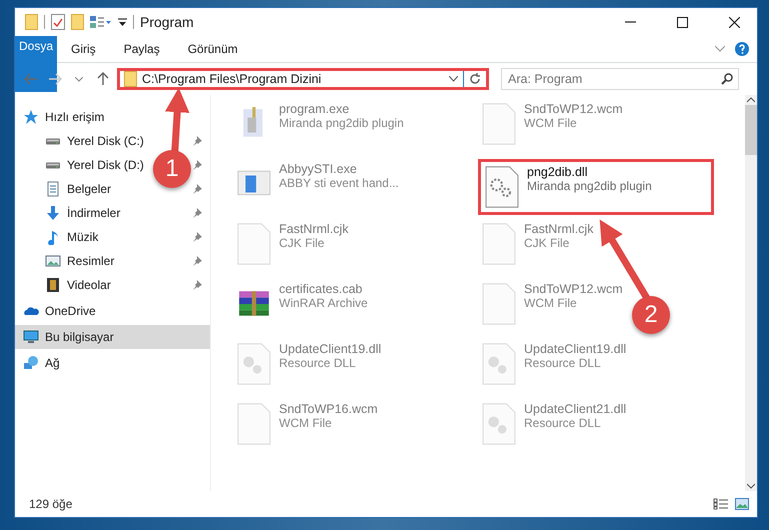 The height and width of the screenshot is (530, 769). I want to click on sidebar-item: Hızlı erişim, so click(112, 117).